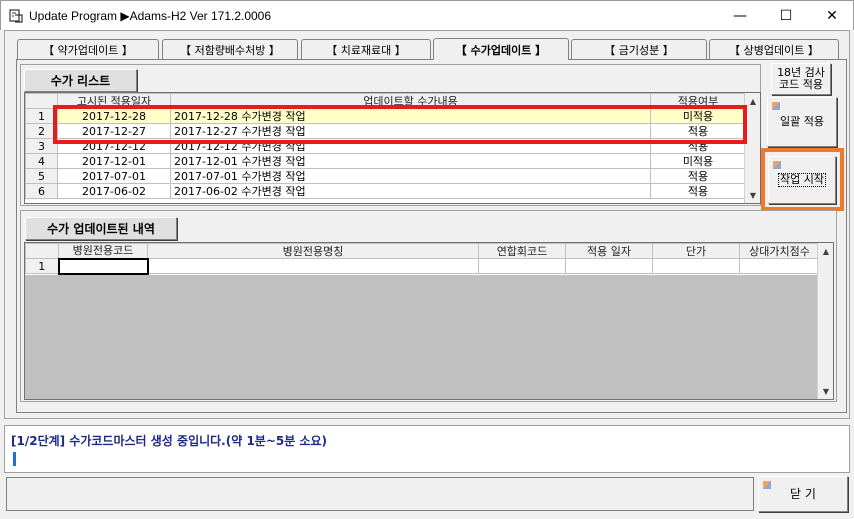 The height and width of the screenshot is (519, 854). What do you see at coordinates (114, 101) in the screenshot?
I see `column-header: 고시된 적용일자` at bounding box center [114, 101].